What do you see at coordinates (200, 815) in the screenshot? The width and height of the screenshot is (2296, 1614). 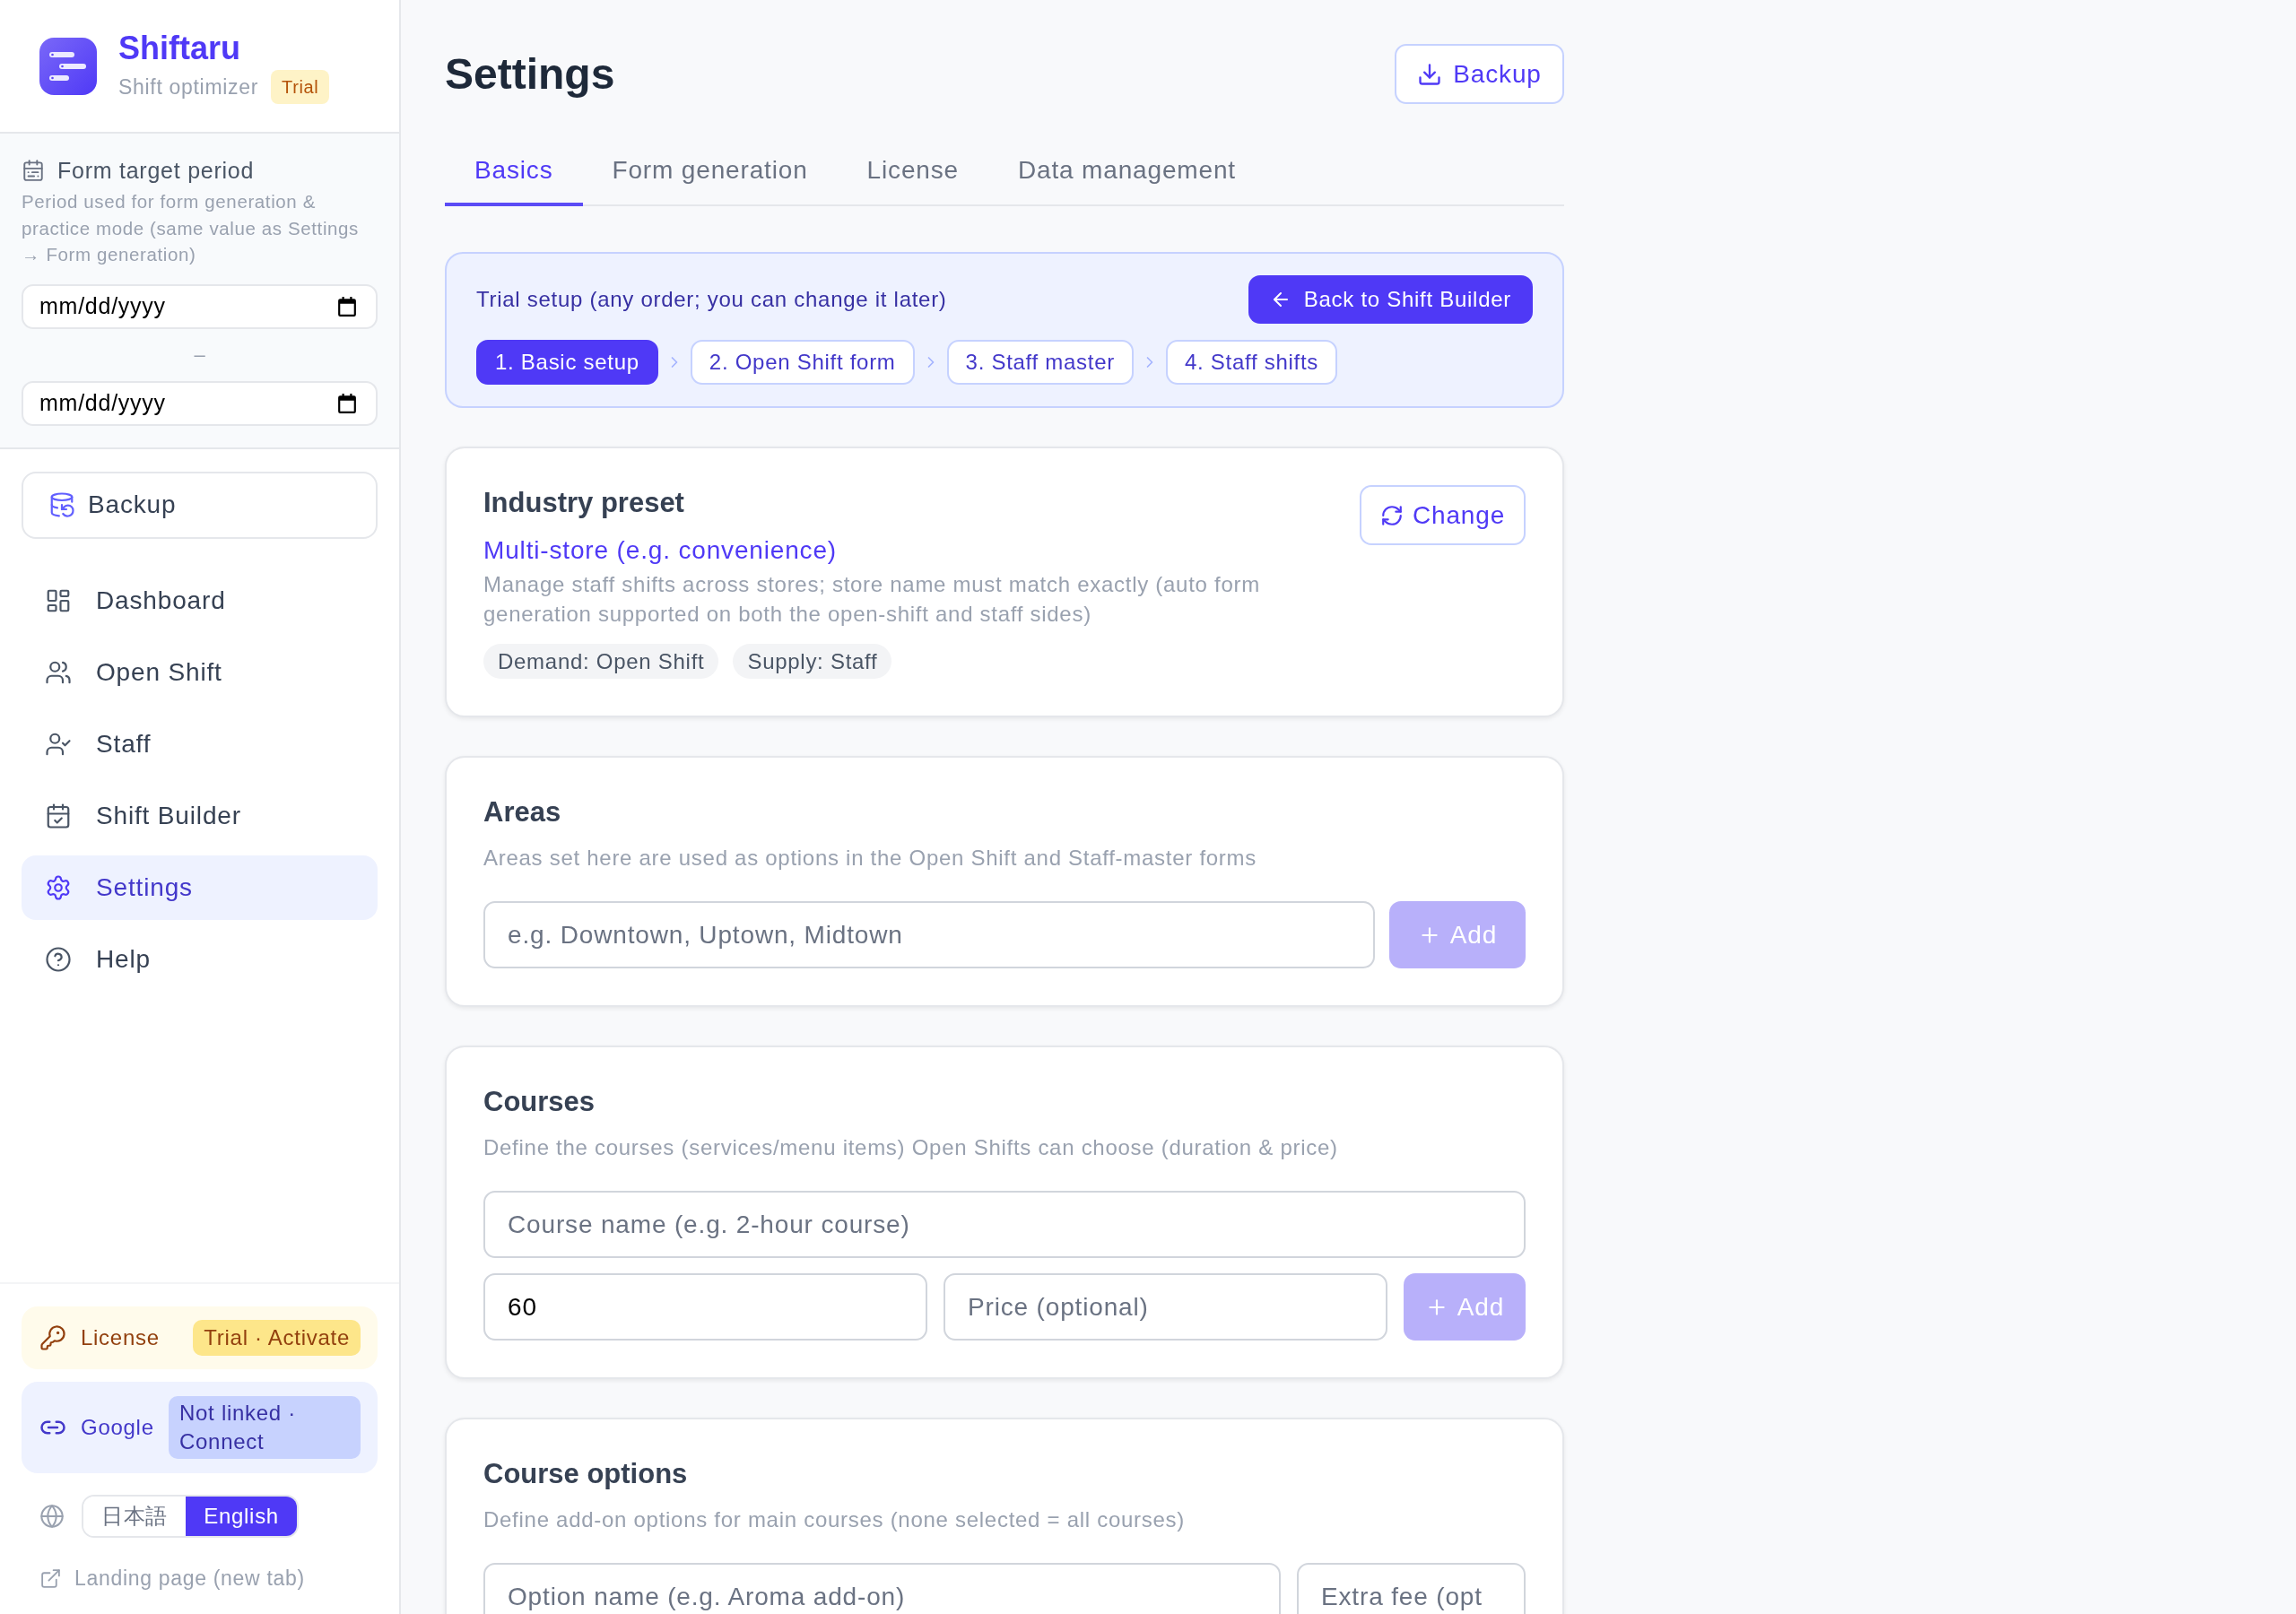 I see `nav-item: Shift Builder` at bounding box center [200, 815].